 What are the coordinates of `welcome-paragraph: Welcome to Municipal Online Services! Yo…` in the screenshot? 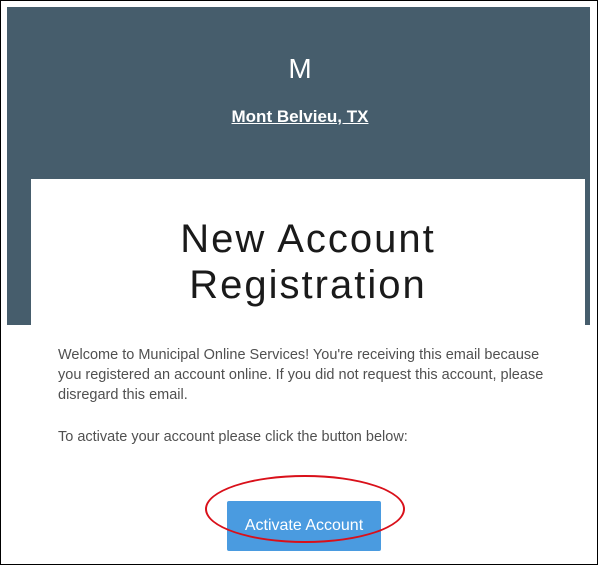 It's located at (301, 375).